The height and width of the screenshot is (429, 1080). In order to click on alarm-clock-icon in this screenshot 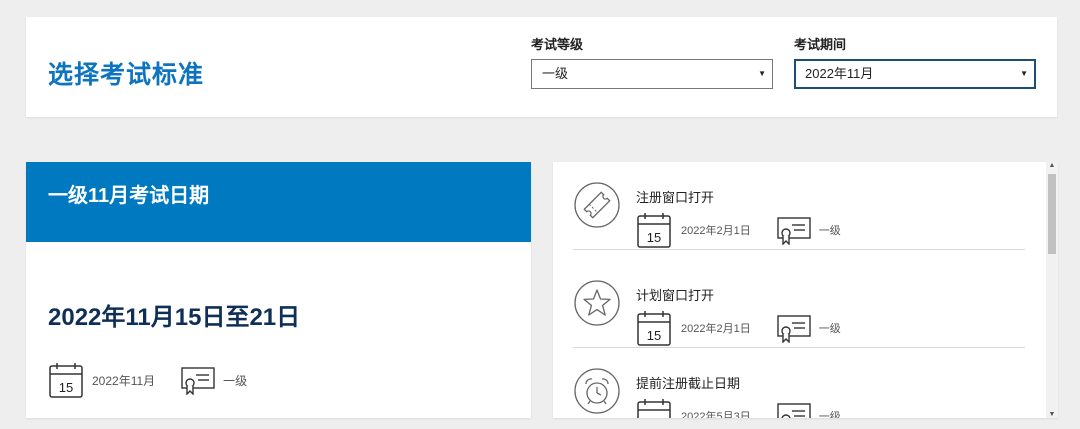, I will do `click(597, 391)`.